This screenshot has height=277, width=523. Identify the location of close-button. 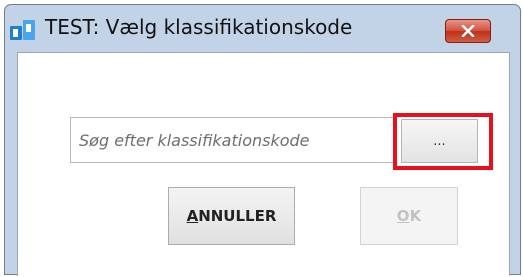
(468, 31).